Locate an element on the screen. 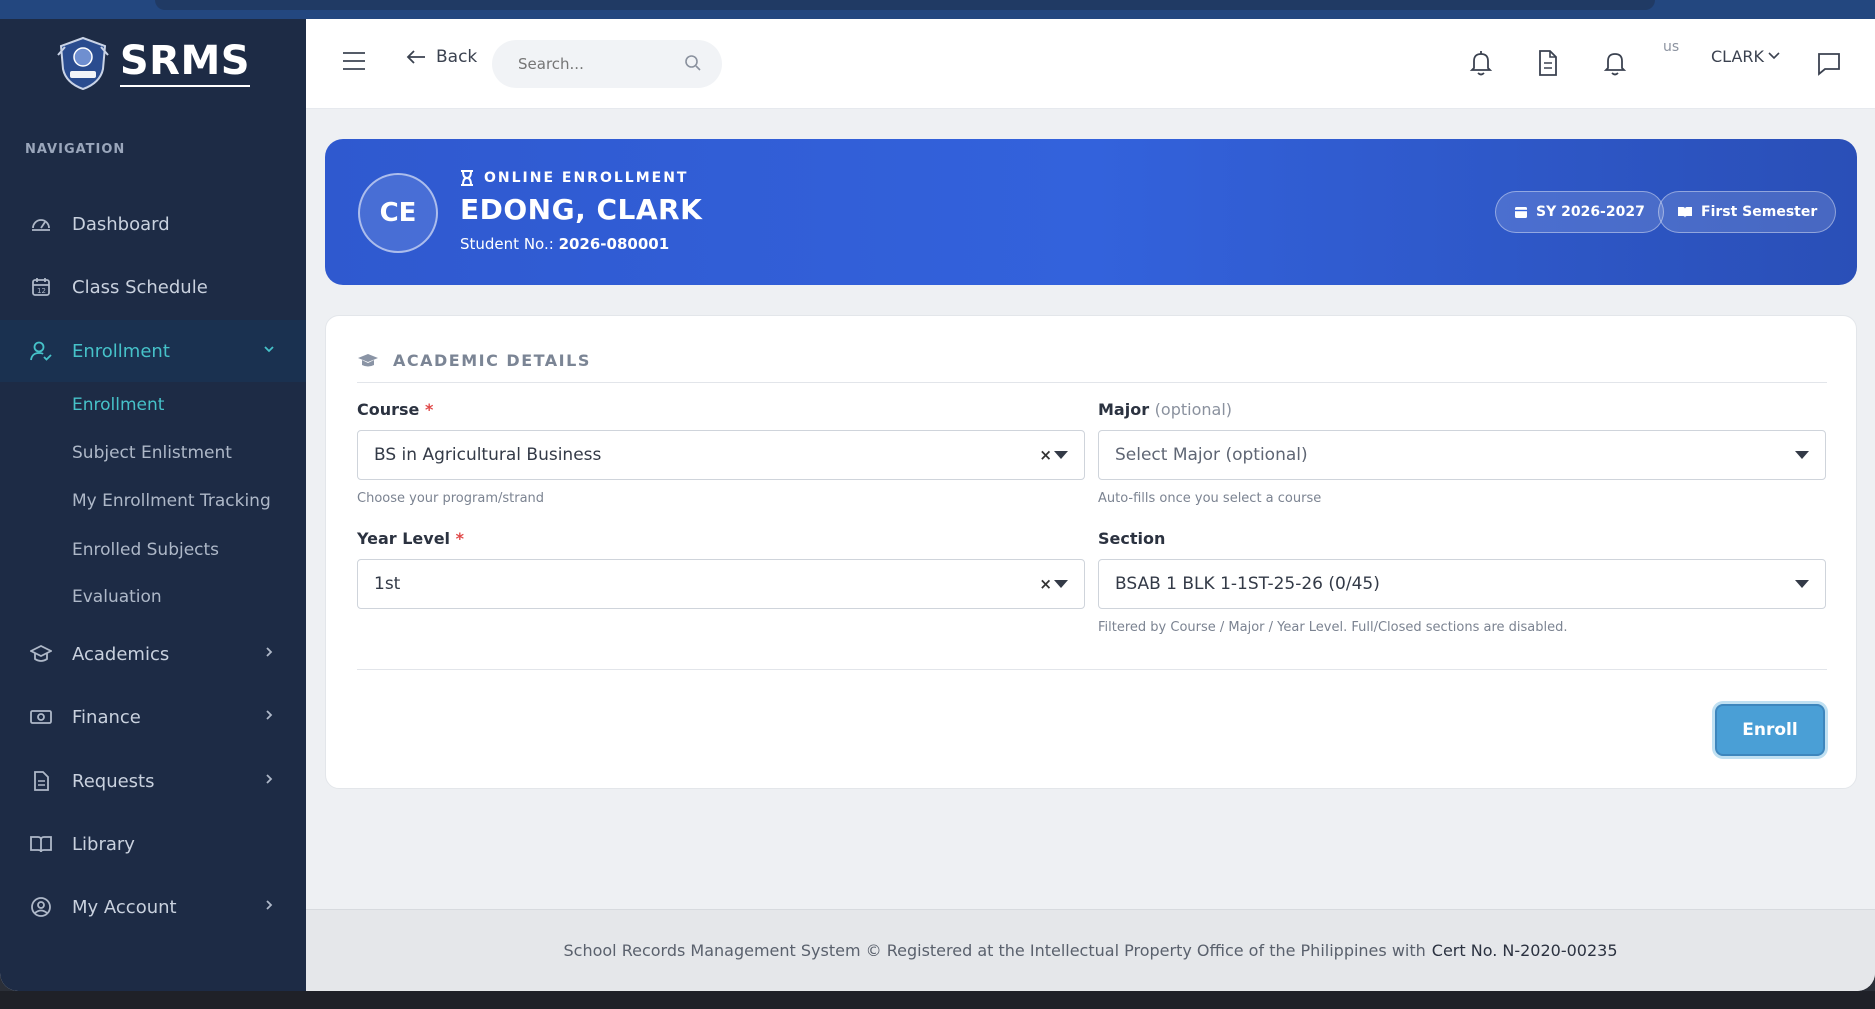 This screenshot has width=1875, height=1009. section-label-text: Section is located at coordinates (1132, 538).